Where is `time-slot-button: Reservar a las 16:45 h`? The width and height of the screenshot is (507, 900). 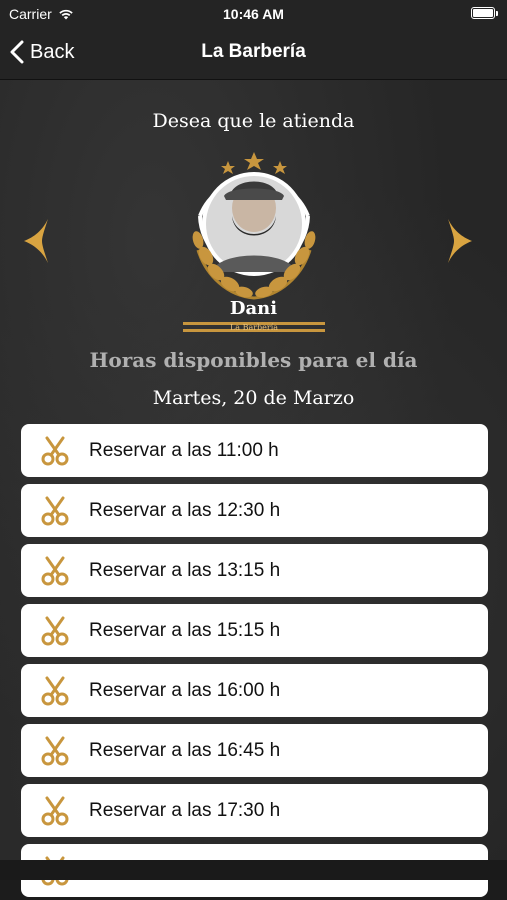
time-slot-button: Reservar a las 16:45 h is located at coordinates (254, 750).